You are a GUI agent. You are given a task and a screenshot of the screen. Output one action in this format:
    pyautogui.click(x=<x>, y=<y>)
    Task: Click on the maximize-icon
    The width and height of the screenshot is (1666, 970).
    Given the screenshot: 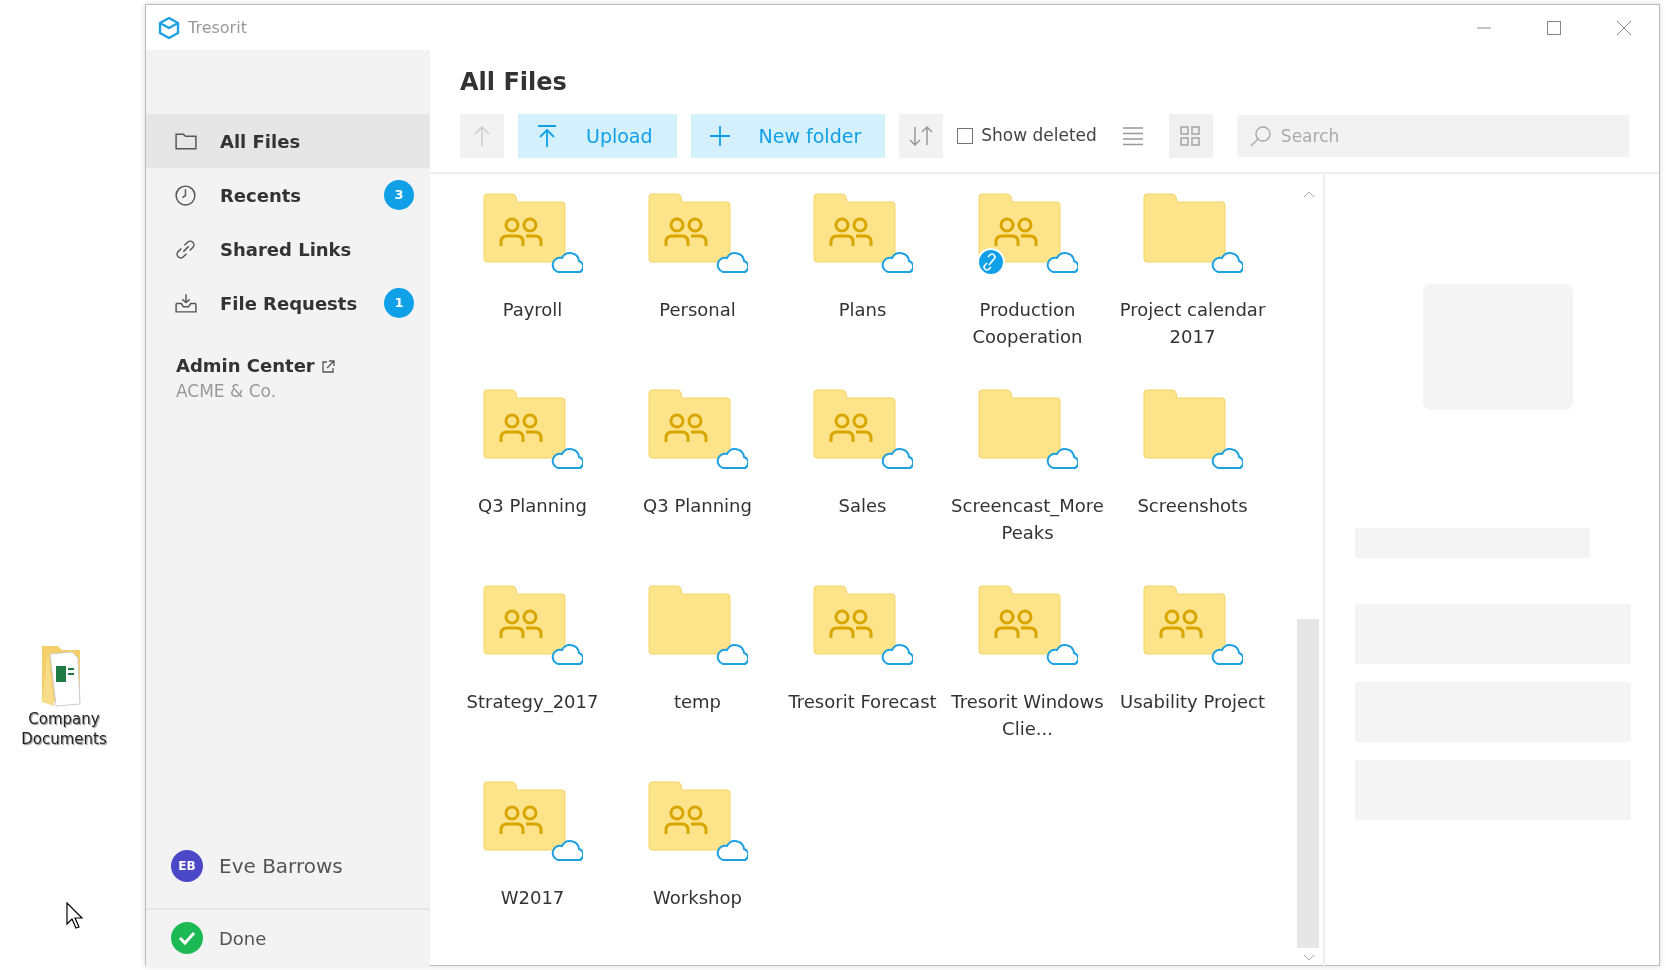 What is the action you would take?
    pyautogui.click(x=1554, y=27)
    